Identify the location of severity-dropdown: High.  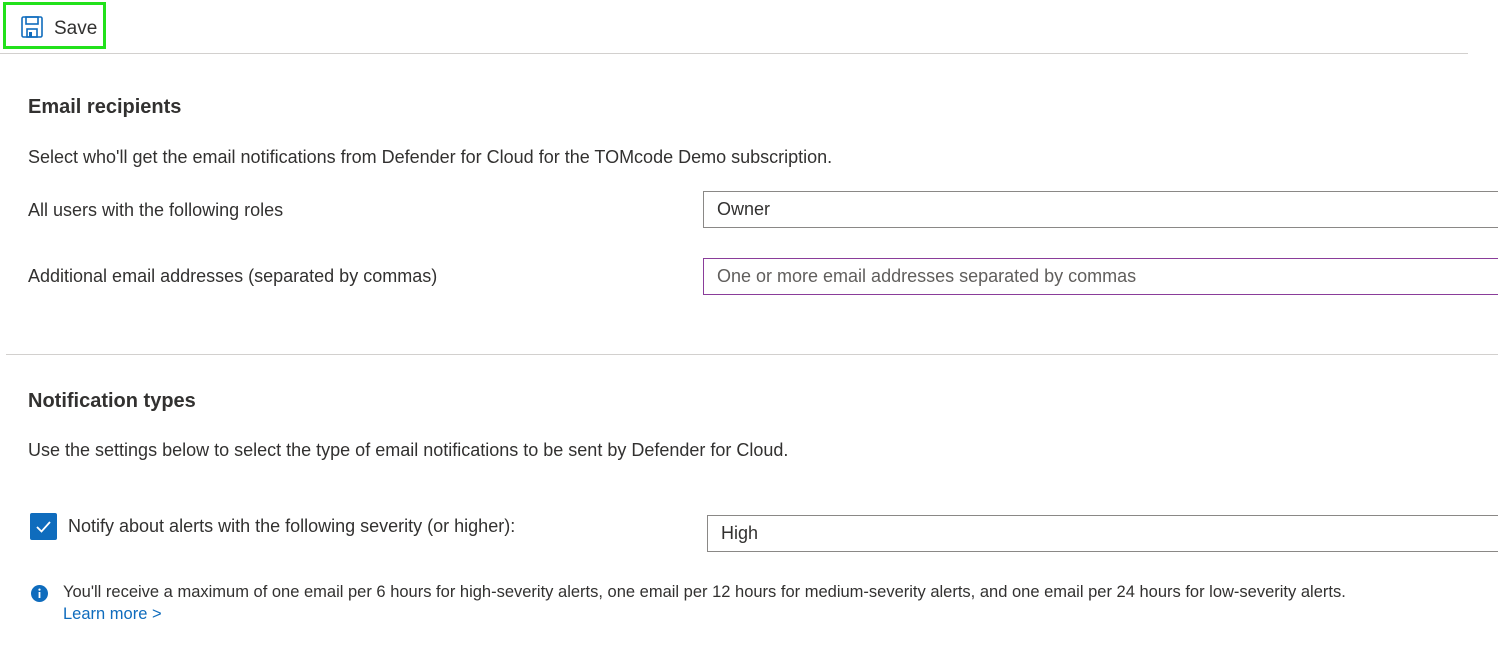
(1102, 533).